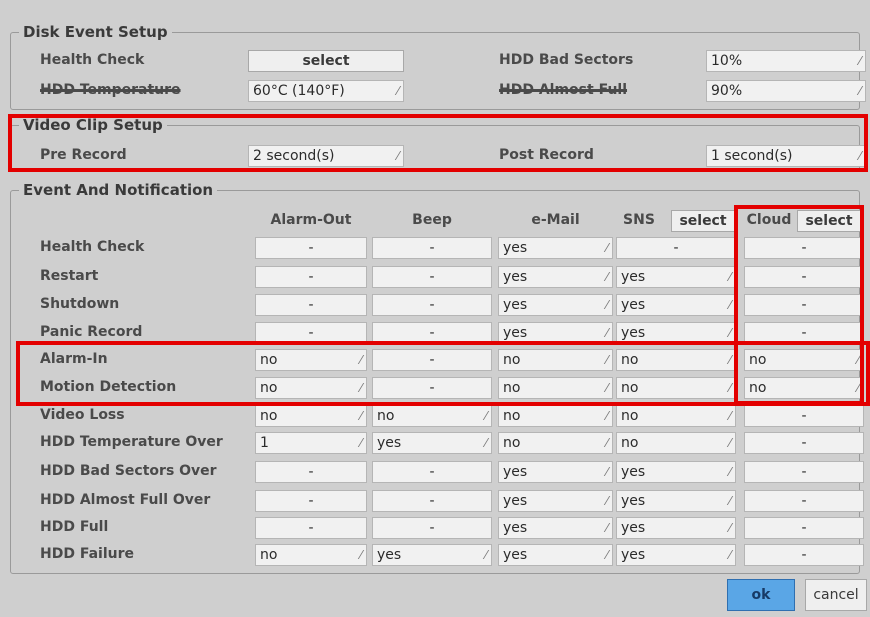 The height and width of the screenshot is (617, 870). Describe the element at coordinates (74, 359) in the screenshot. I see `row-label: Alarm-In` at that location.